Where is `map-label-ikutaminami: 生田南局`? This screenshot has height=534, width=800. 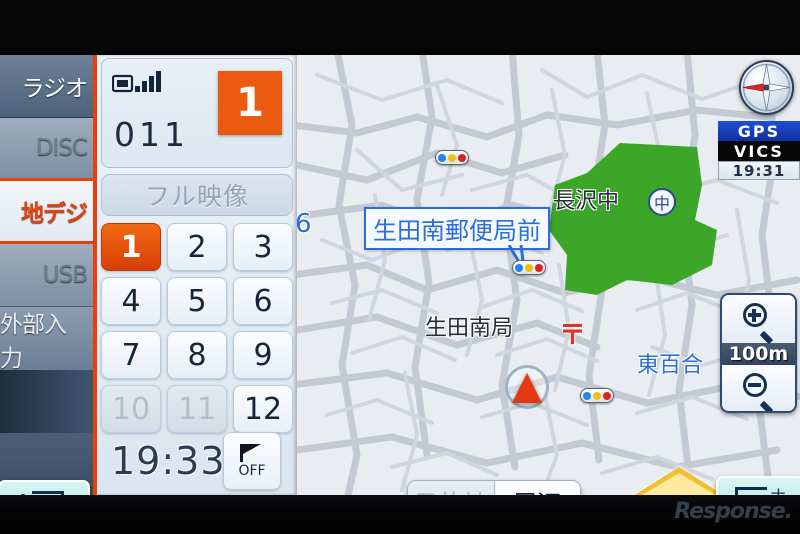
map-label-ikutaminami: 生田南局 is located at coordinates (469, 328).